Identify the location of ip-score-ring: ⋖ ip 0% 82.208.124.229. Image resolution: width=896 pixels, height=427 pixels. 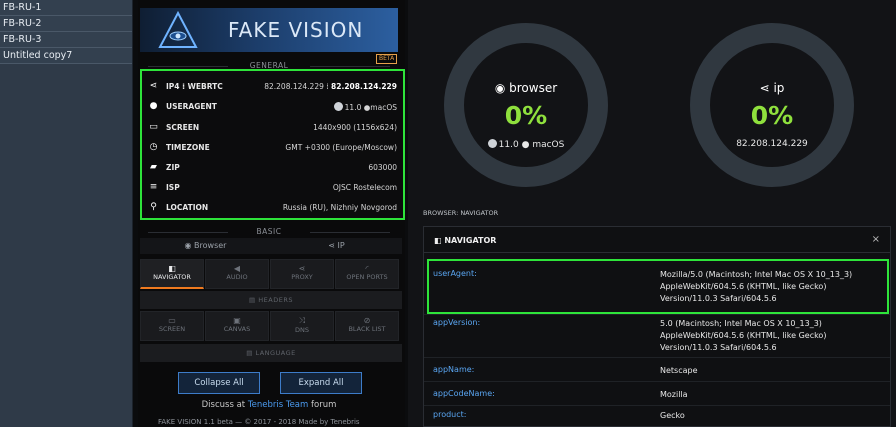
(772, 105).